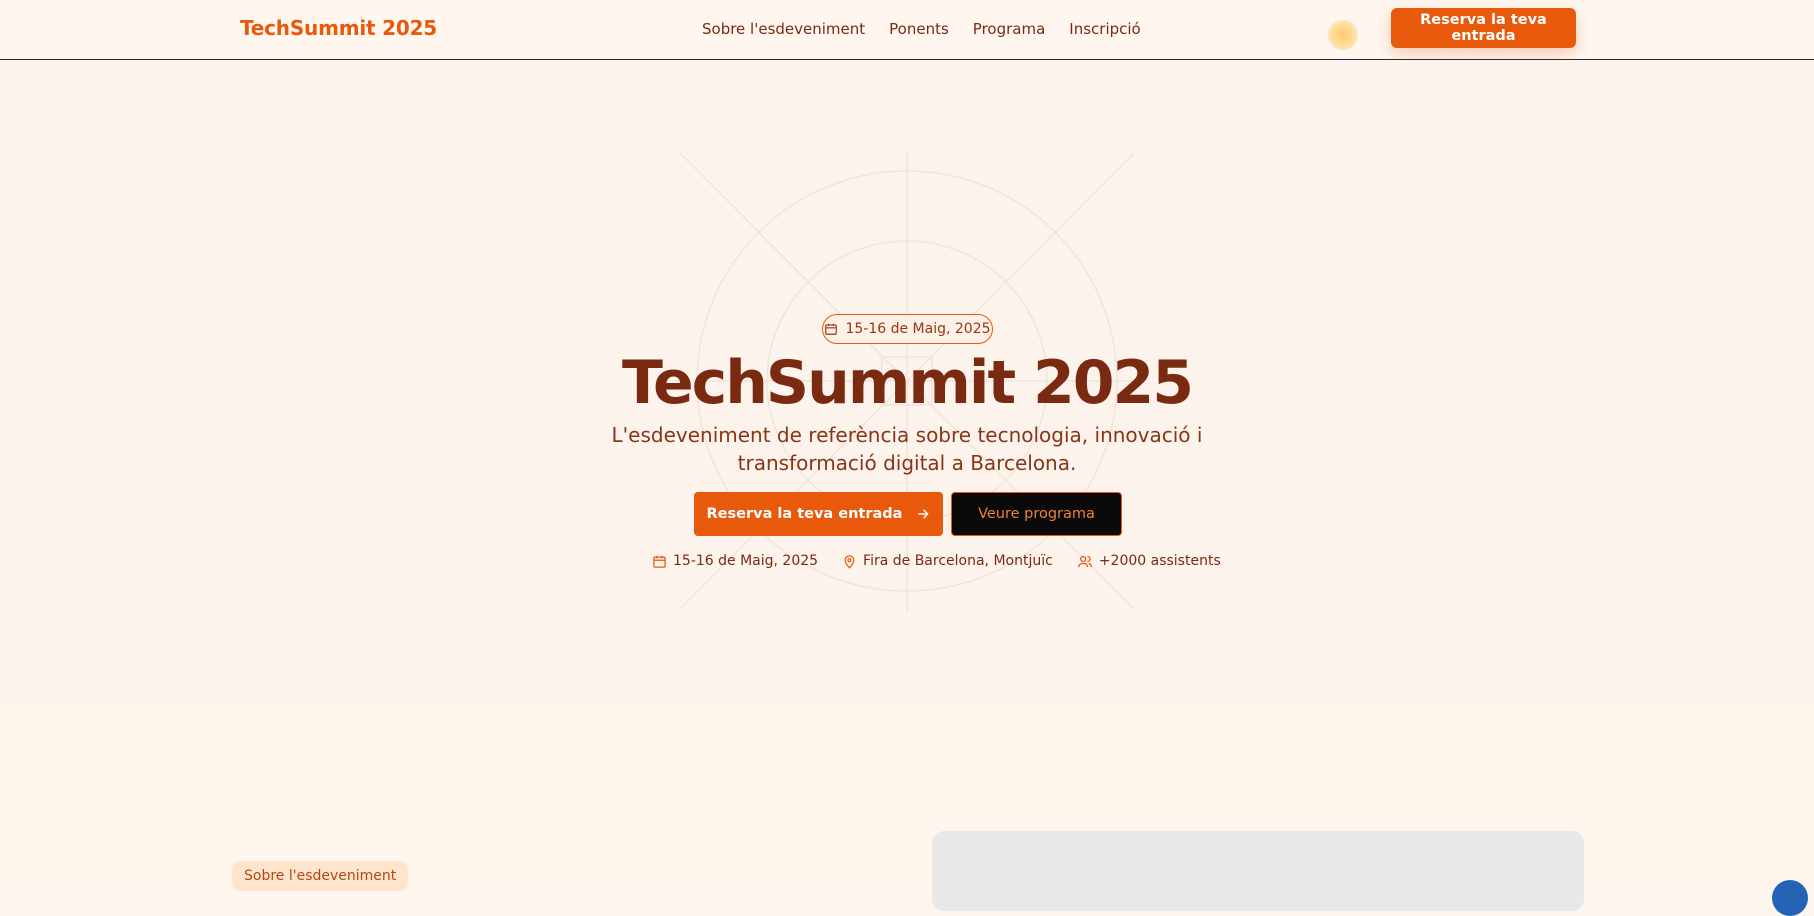  What do you see at coordinates (1790, 898) in the screenshot?
I see `scroll-to-top-button` at bounding box center [1790, 898].